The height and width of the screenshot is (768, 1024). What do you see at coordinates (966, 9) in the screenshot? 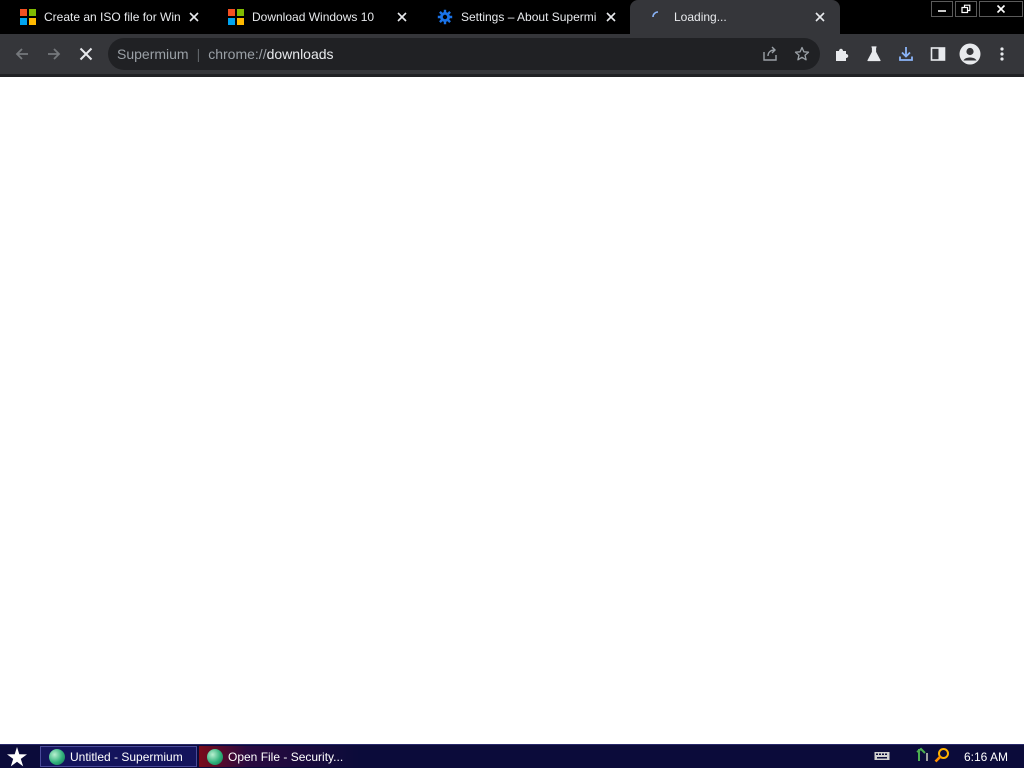
I see `restore-icon` at bounding box center [966, 9].